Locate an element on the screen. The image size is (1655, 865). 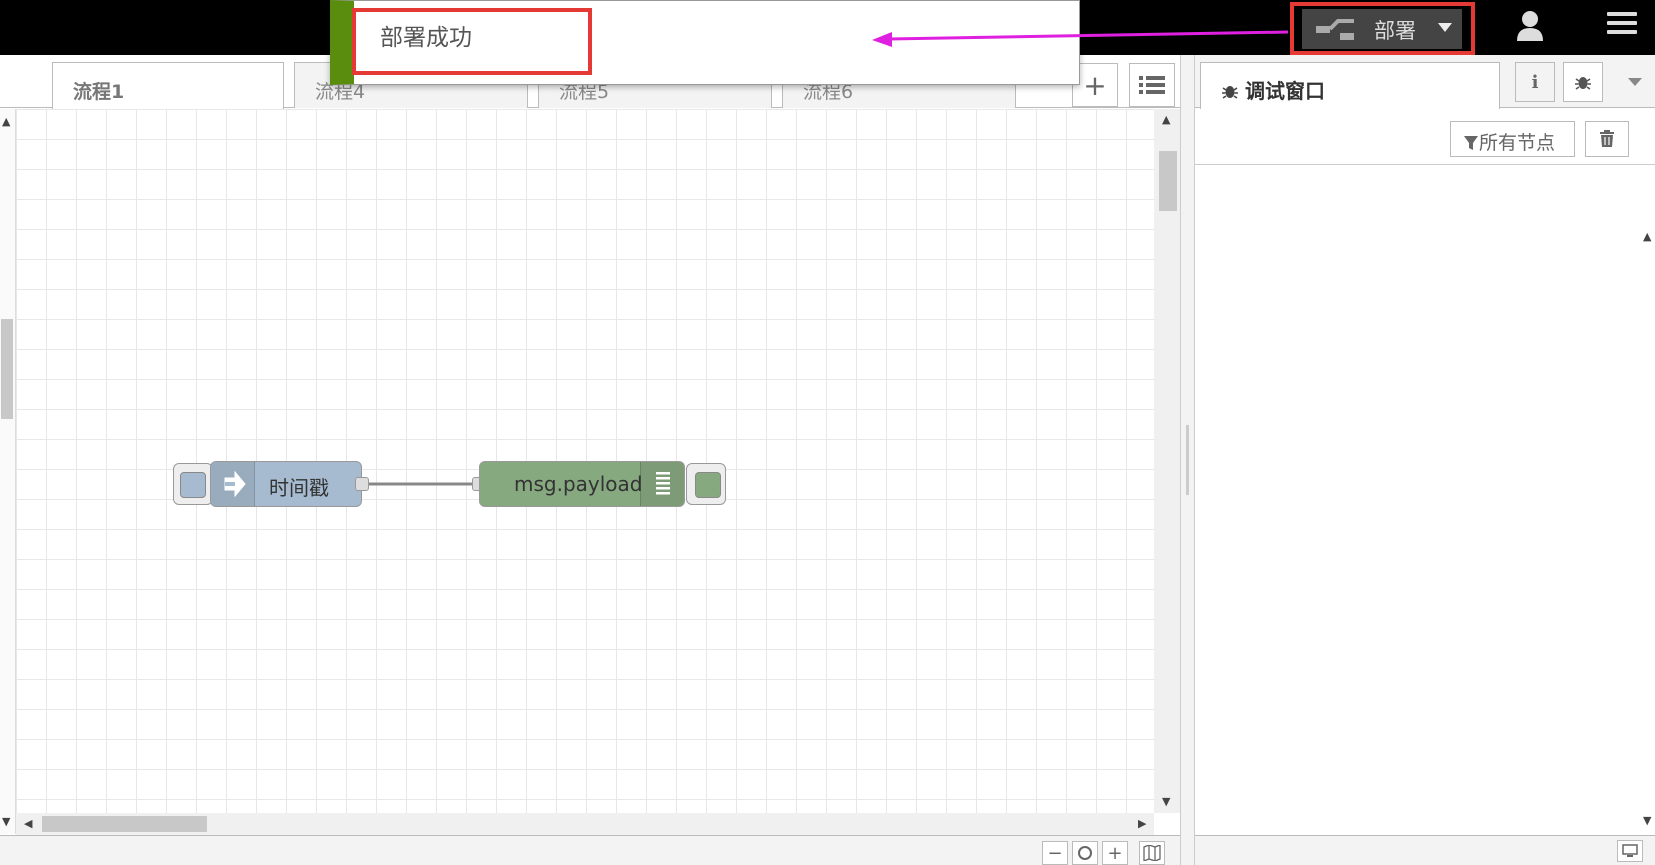
debug-icon-area is located at coordinates (662, 484).